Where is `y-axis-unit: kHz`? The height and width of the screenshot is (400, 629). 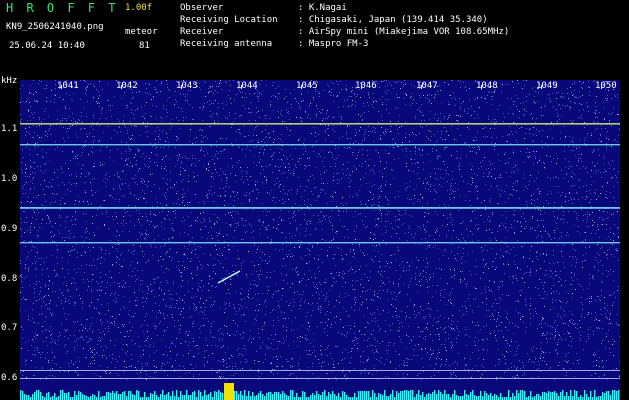 y-axis-unit: kHz is located at coordinates (9, 81).